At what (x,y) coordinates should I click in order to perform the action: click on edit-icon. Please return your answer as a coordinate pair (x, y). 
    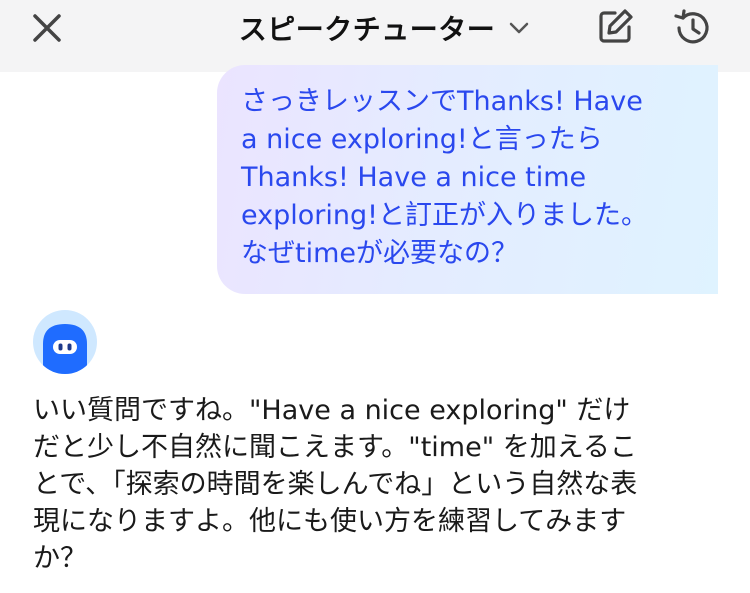
    Looking at the image, I should click on (616, 26).